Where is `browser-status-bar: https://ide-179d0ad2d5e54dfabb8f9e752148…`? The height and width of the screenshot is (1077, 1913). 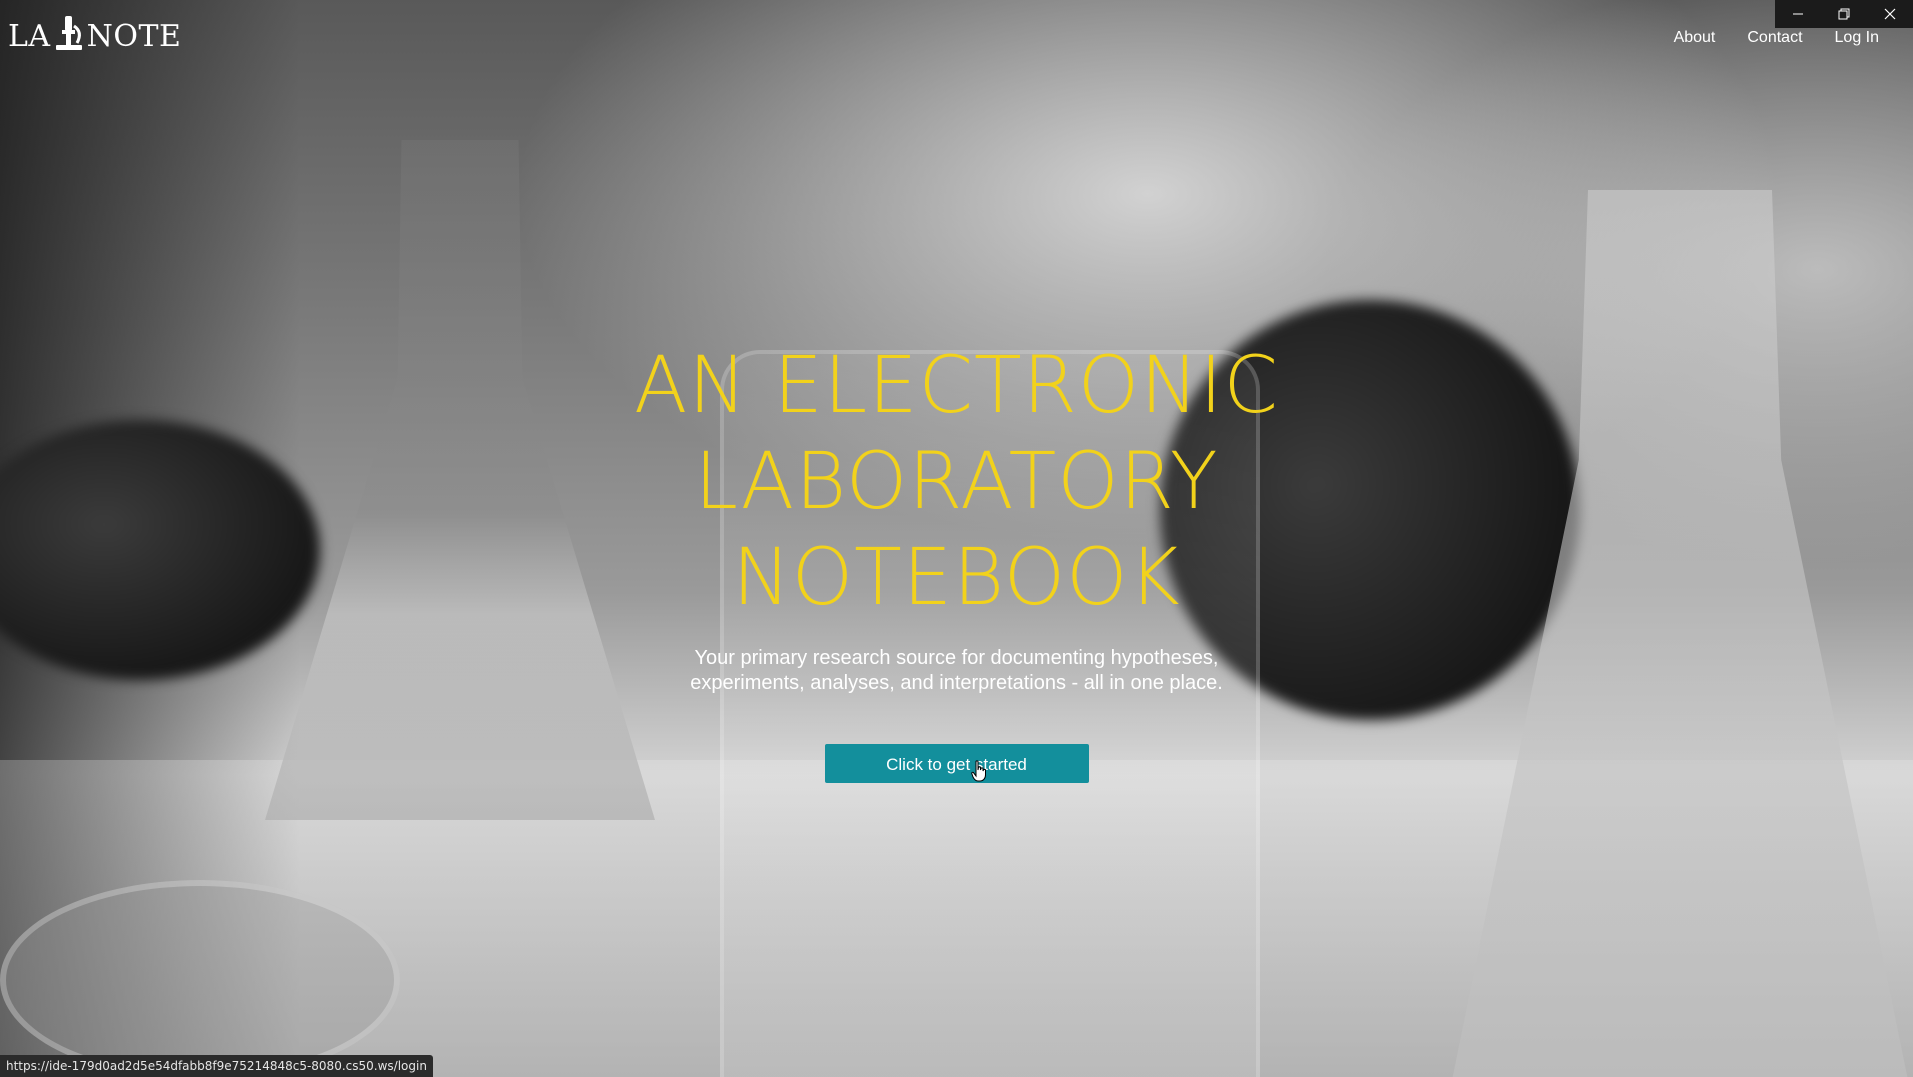 browser-status-bar: https://ide-179d0ad2d5e54dfabb8f9e752148… is located at coordinates (216, 1066).